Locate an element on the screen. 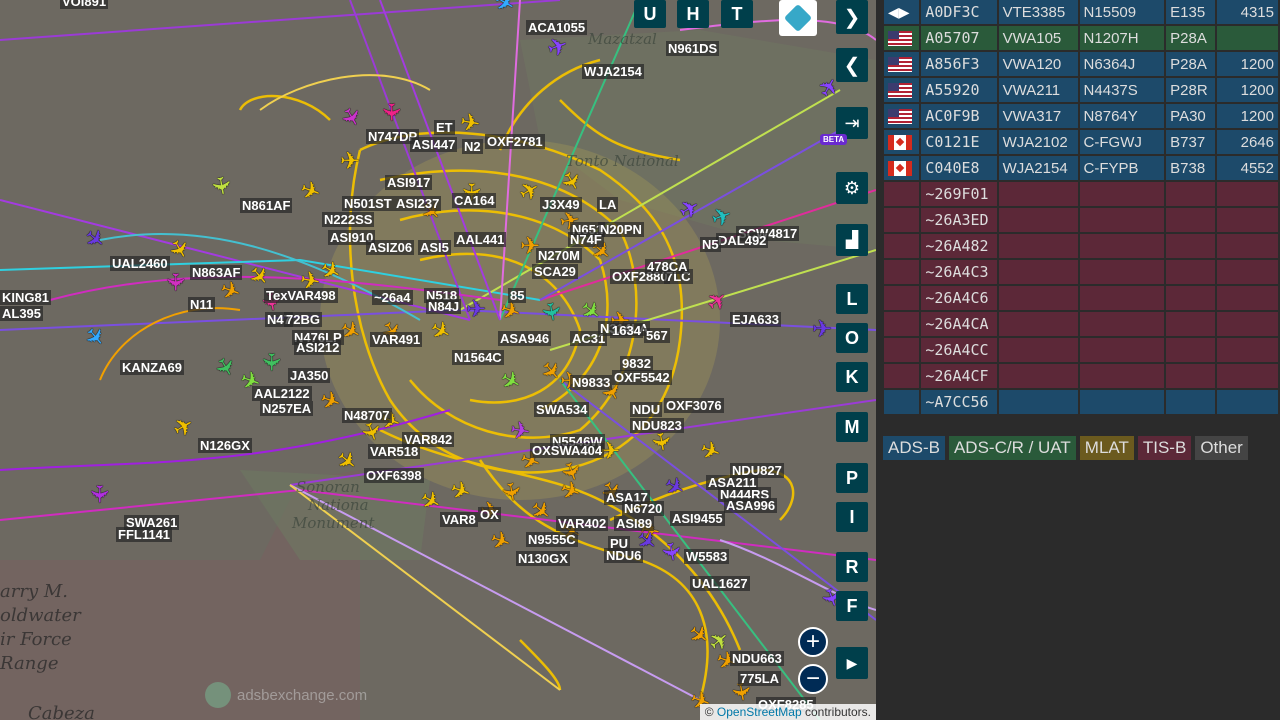 The width and height of the screenshot is (1280, 720). aircraft-row: ~26A4C6 is located at coordinates (1081, 298).